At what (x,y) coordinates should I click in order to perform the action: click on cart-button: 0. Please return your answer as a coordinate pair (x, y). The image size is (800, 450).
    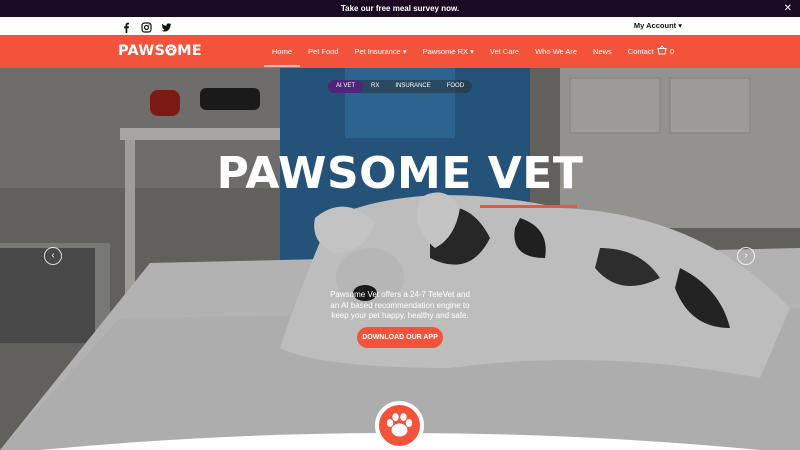
    Looking at the image, I should click on (665, 51).